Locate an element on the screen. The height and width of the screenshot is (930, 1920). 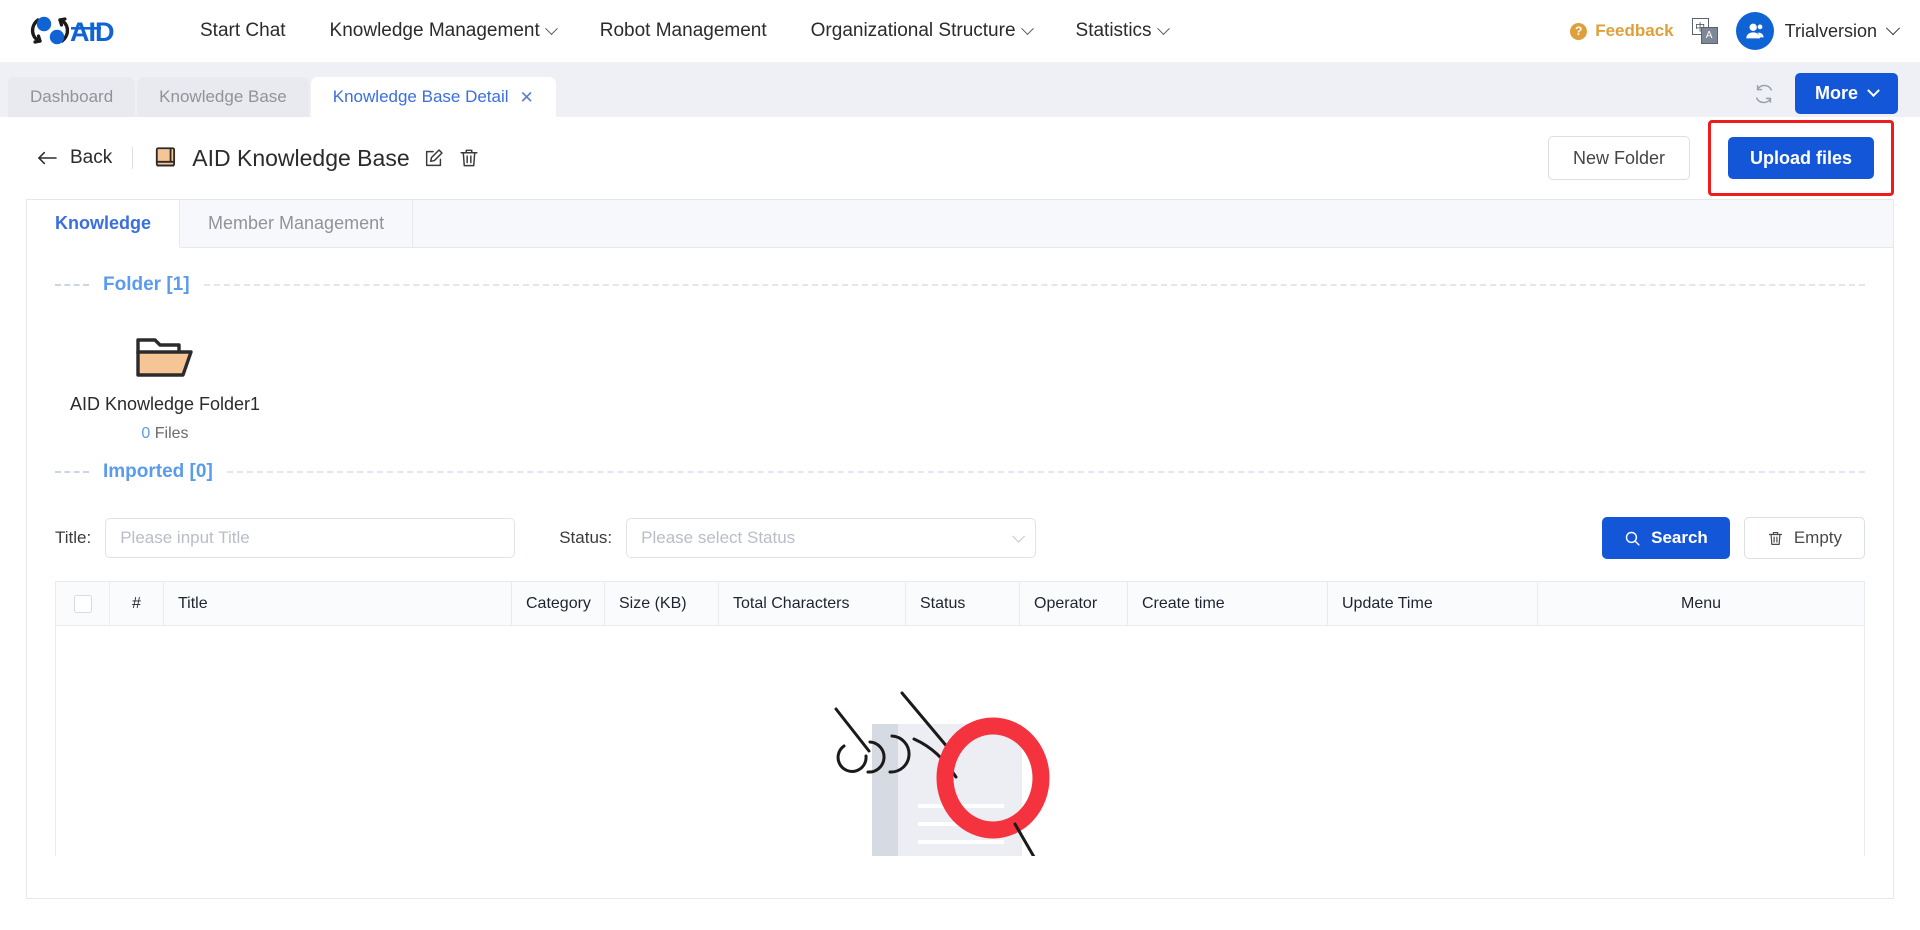
refresh-icon is located at coordinates (1764, 94).